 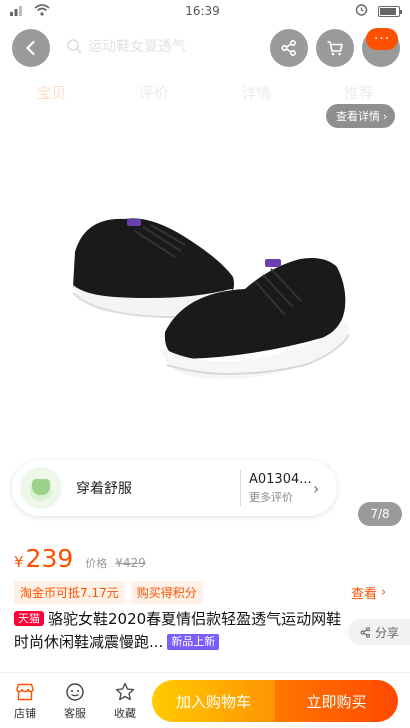 I want to click on promo-coins-tag: 淘金币可抵7.17元, so click(x=69, y=592).